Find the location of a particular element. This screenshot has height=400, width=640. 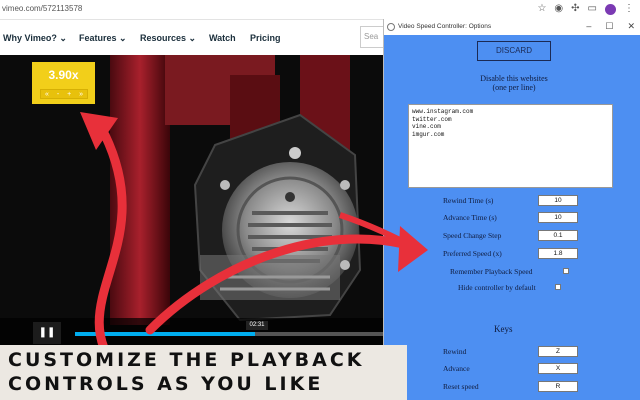

window-titlebar: Video Speed Controller: Options – ☐ ✕ is located at coordinates (512, 27).